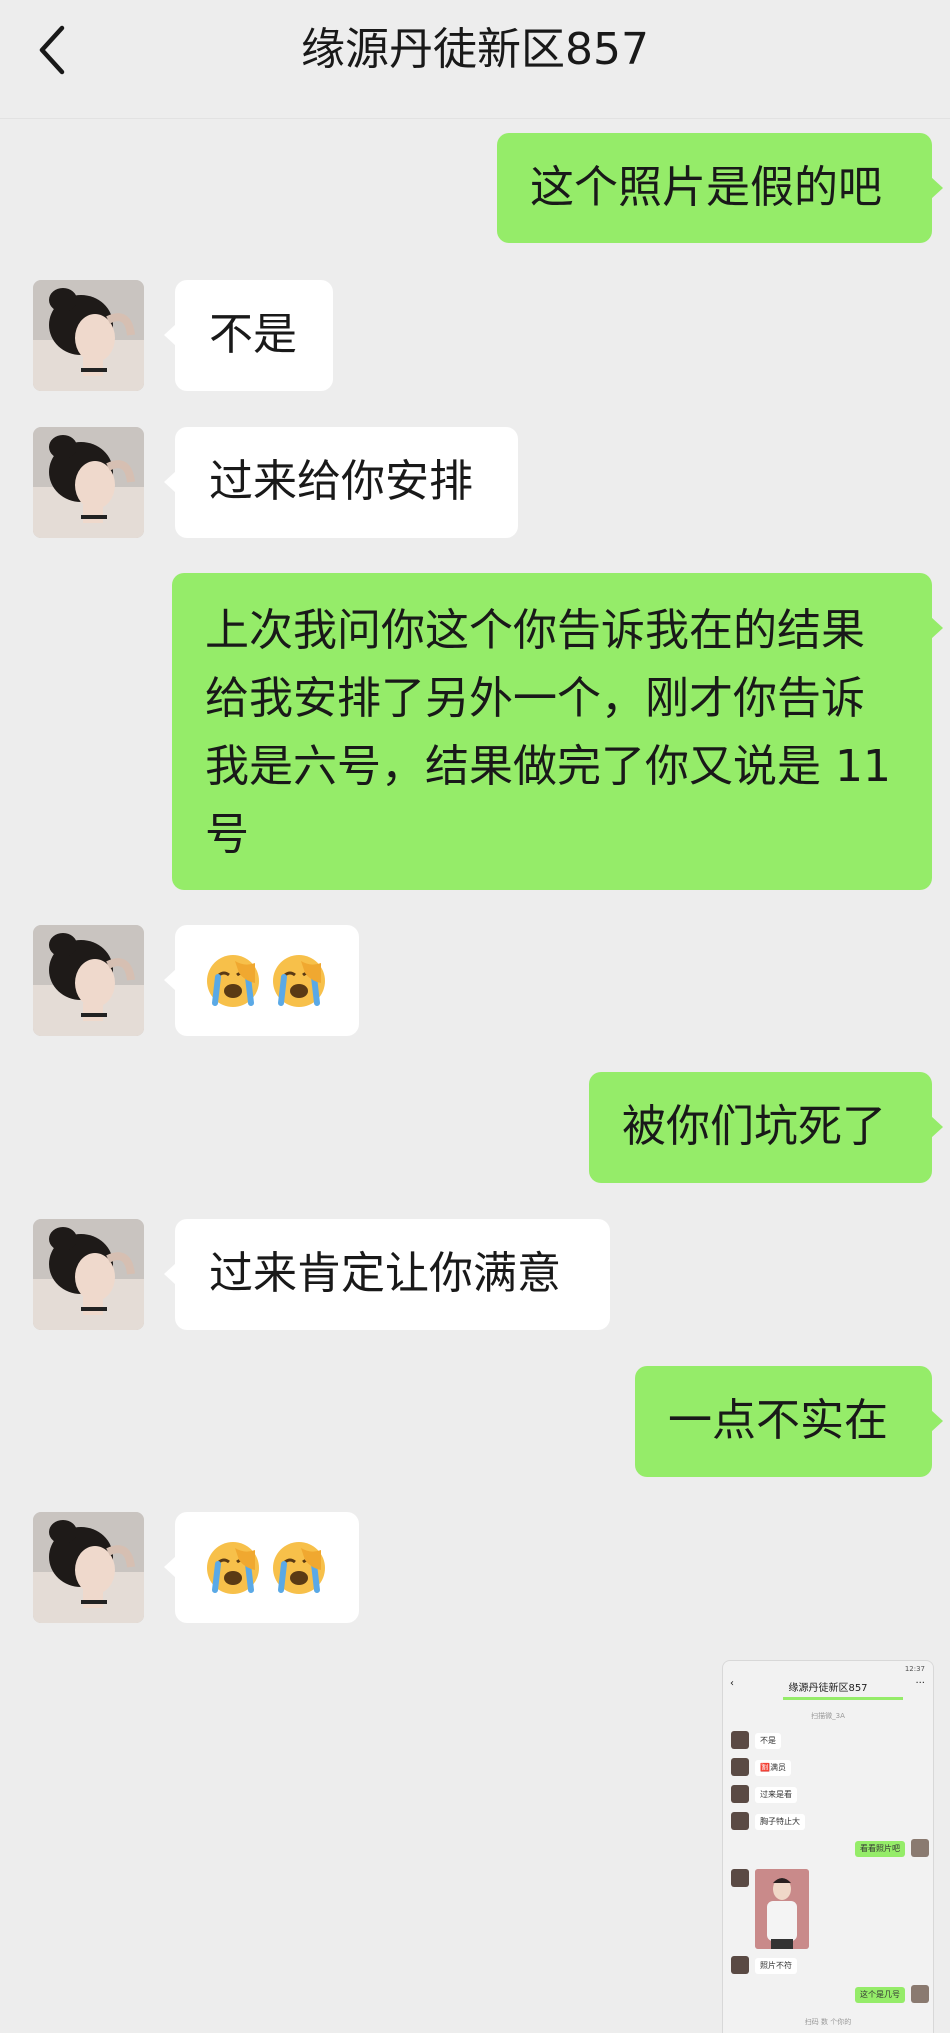  What do you see at coordinates (773, 1768) in the screenshot?
I see `thumb-bubble: 🈹满员` at bounding box center [773, 1768].